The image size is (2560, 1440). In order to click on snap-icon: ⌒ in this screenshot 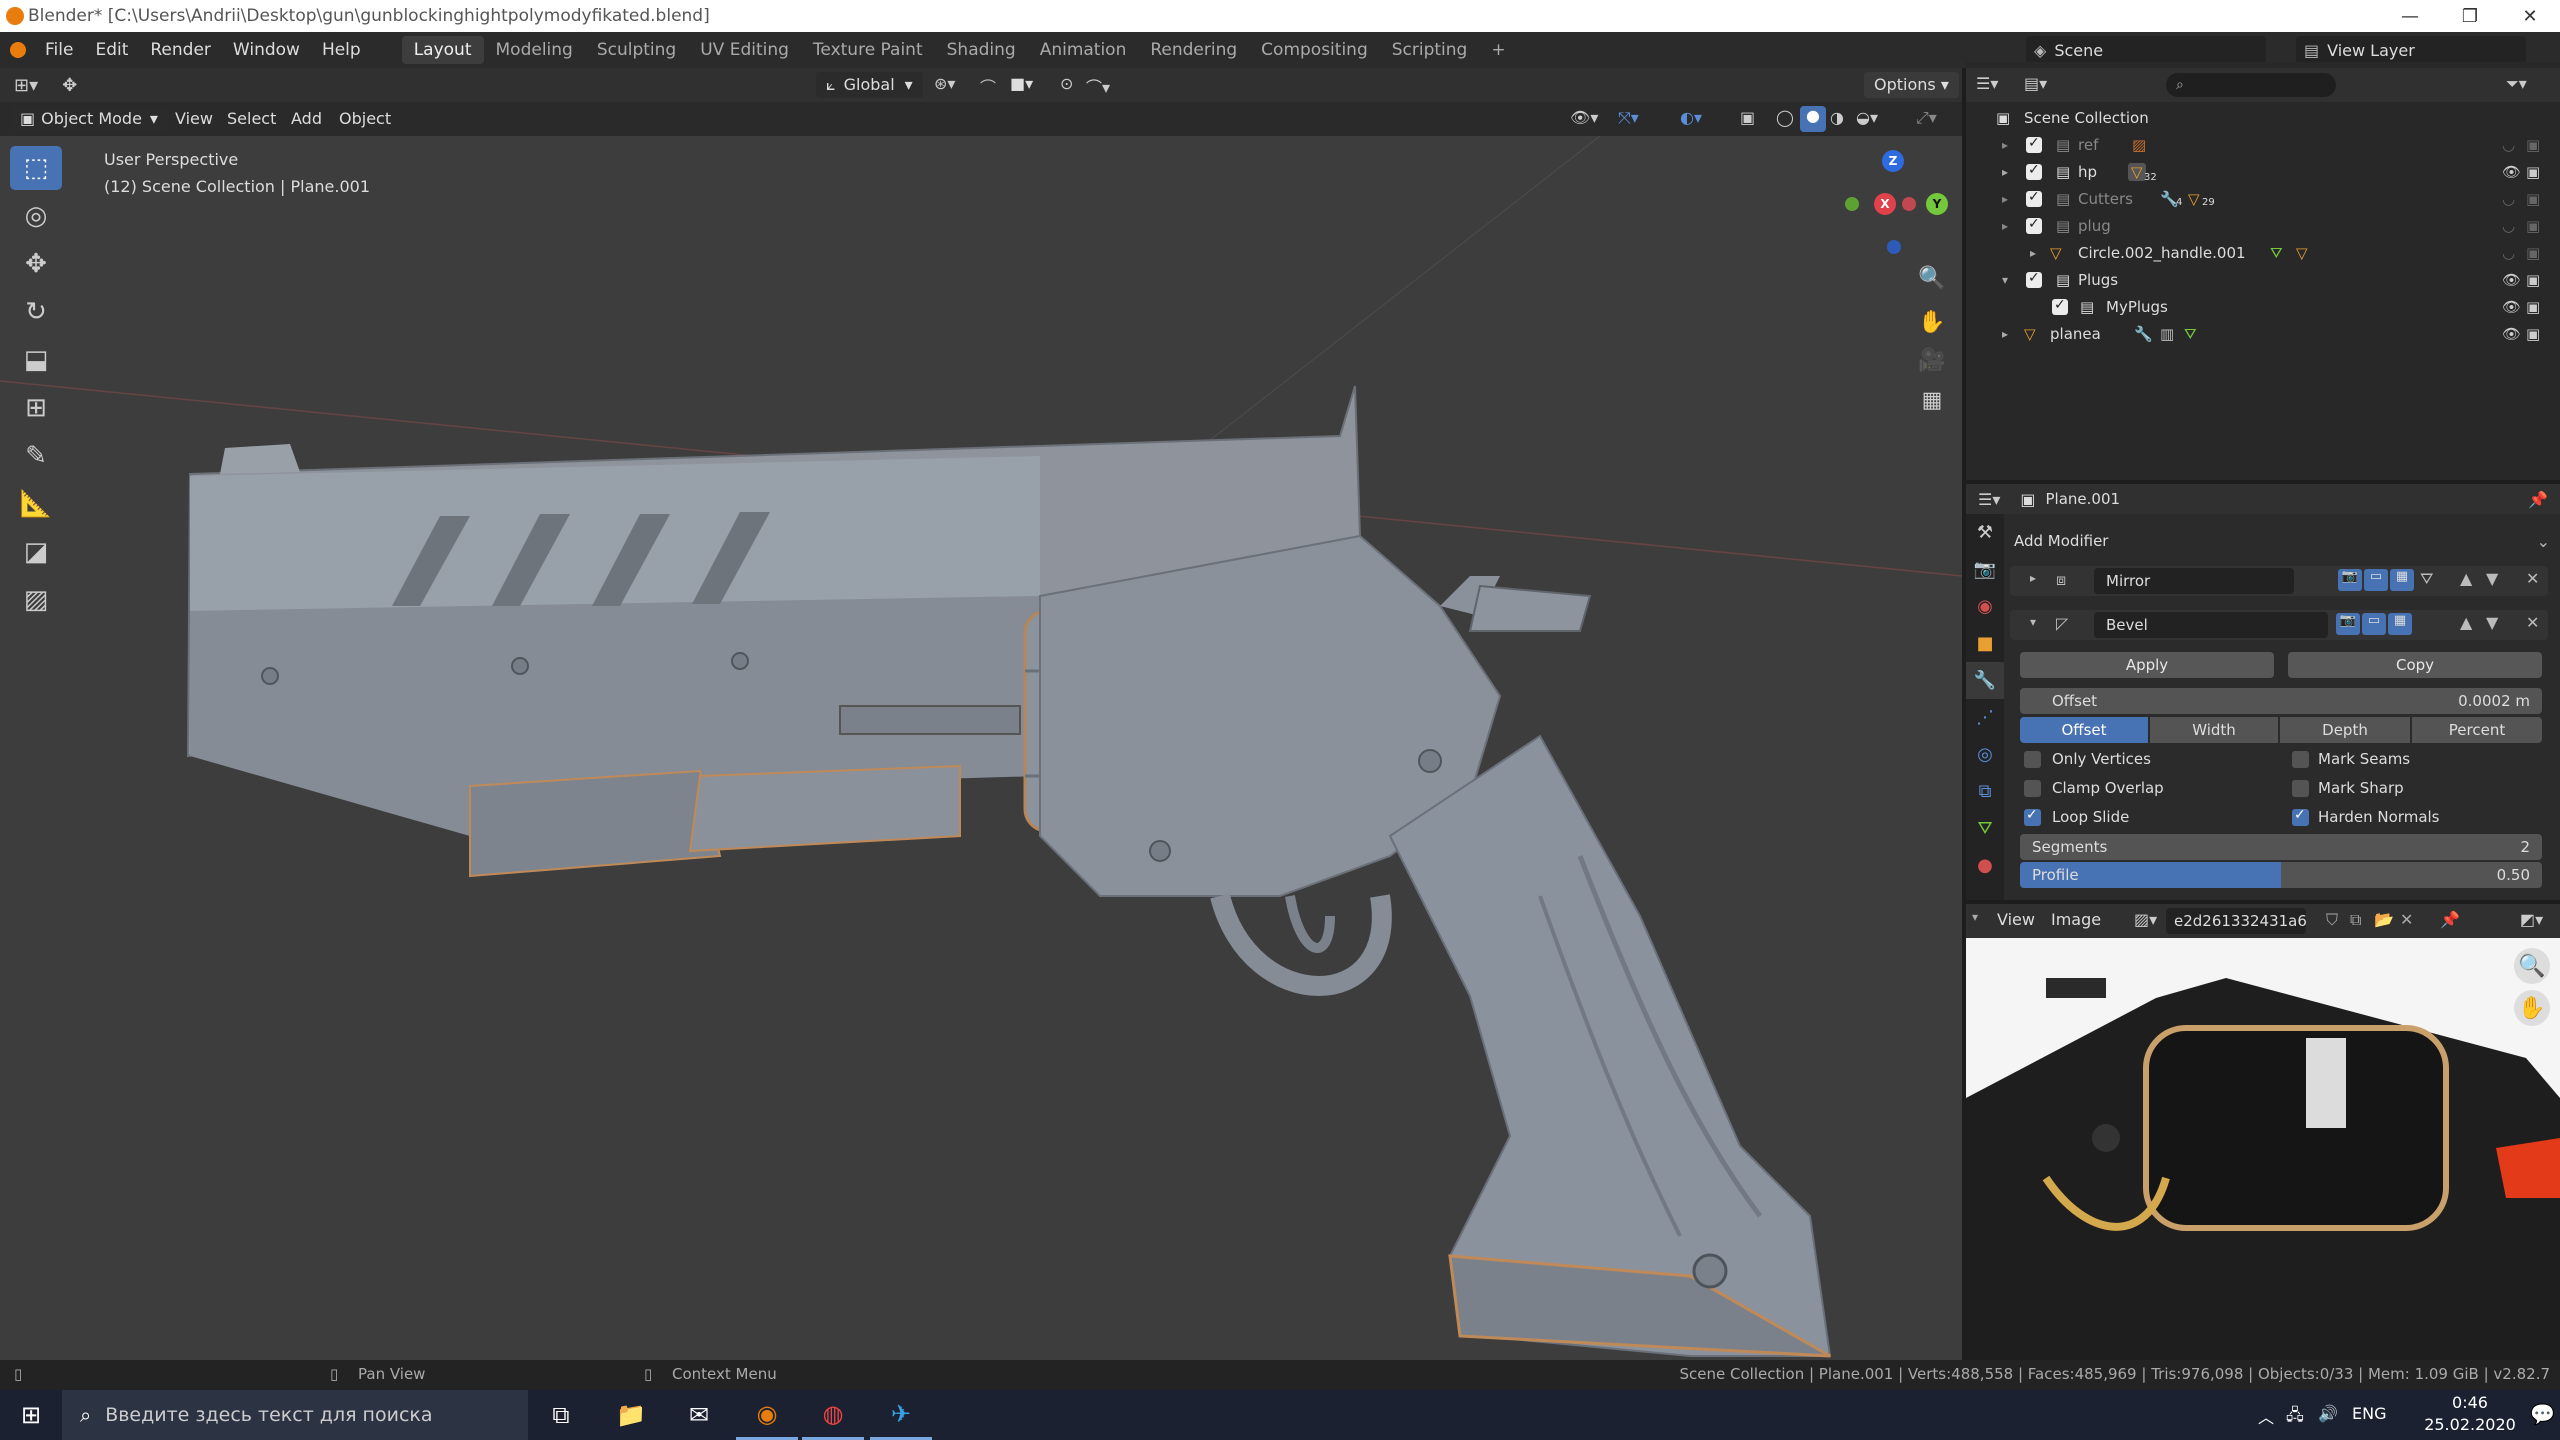, I will do `click(988, 86)`.